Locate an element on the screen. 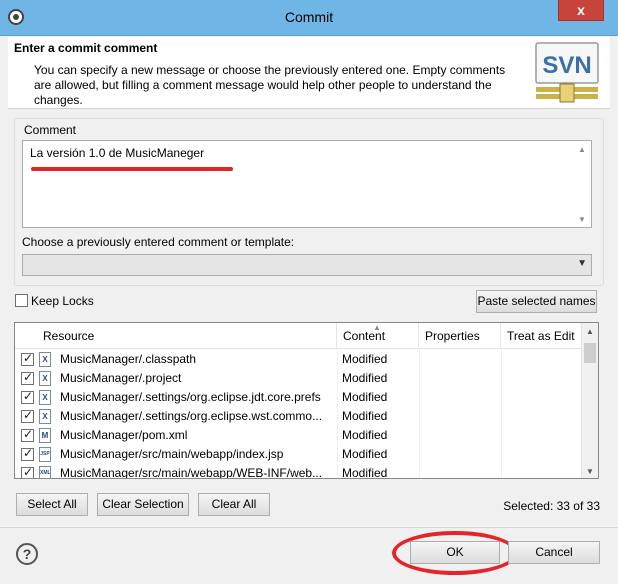 Image resolution: width=618 pixels, height=584 pixels. footer-divider is located at coordinates (309, 527).